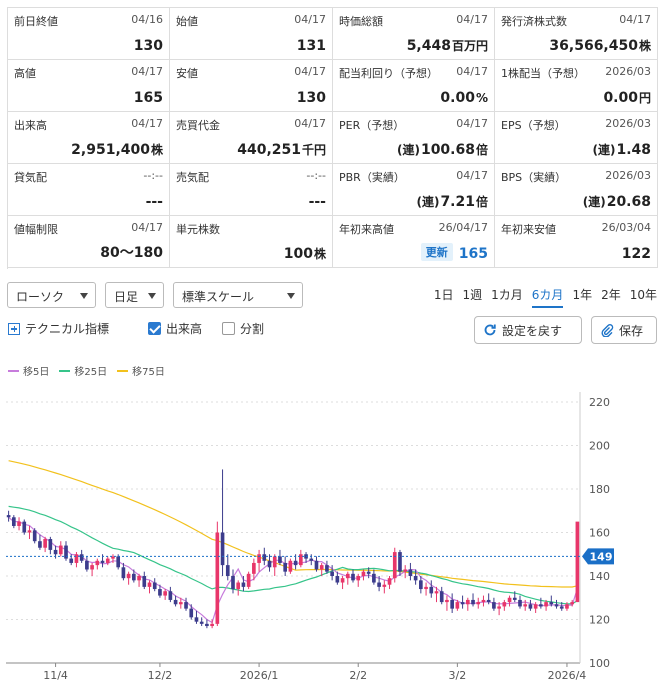 This screenshot has height=689, width=666. Describe the element at coordinates (40, 297) in the screenshot. I see `chart-type-value: ローソク` at that location.